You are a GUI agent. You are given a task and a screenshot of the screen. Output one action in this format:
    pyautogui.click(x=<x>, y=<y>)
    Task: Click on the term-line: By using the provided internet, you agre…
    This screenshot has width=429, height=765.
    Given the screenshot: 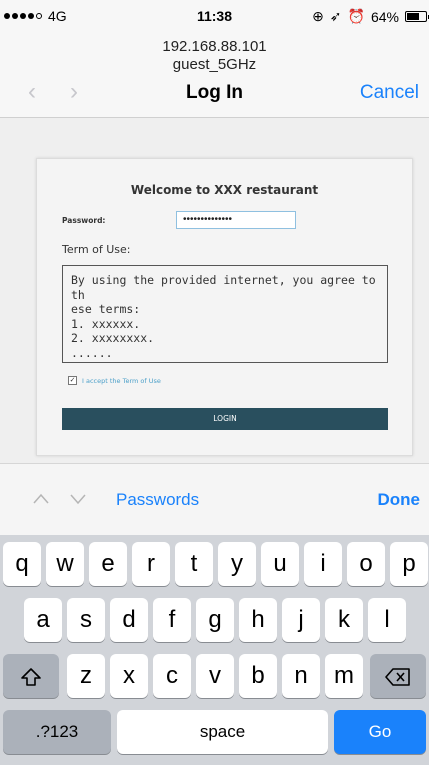 What is the action you would take?
    pyautogui.click(x=223, y=287)
    